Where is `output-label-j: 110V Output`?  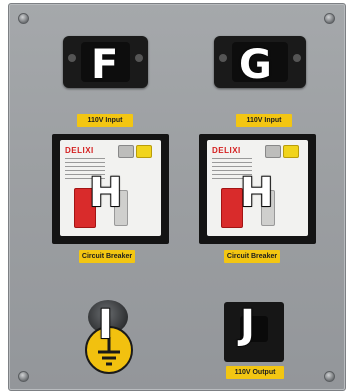 output-label-j: 110V Output is located at coordinates (255, 372).